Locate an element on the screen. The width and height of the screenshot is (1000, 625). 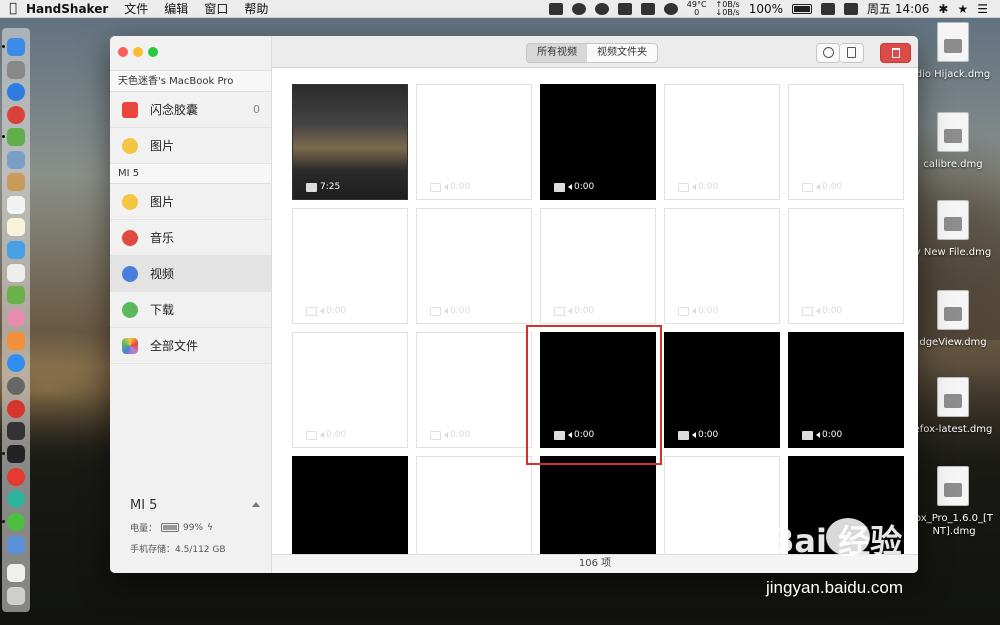
desktop-file: calibre.dmg is located at coordinates (953, 141).